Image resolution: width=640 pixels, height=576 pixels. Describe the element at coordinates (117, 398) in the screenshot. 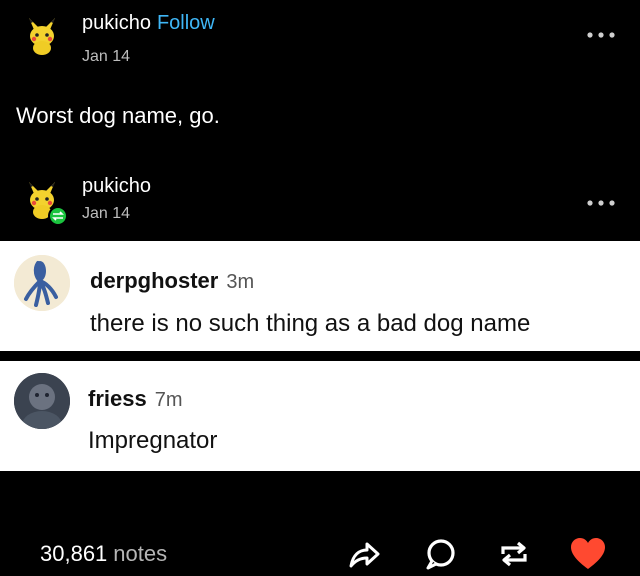

I see `comment-username: friess` at that location.